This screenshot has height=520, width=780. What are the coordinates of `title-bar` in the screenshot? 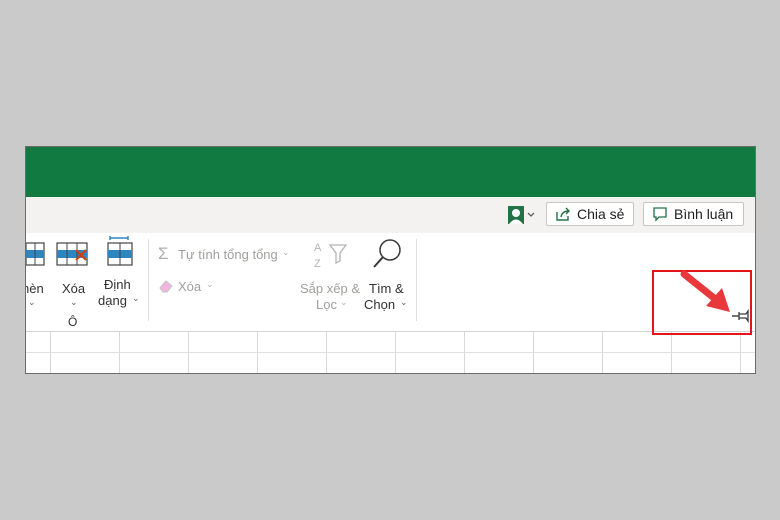 It's located at (390, 172).